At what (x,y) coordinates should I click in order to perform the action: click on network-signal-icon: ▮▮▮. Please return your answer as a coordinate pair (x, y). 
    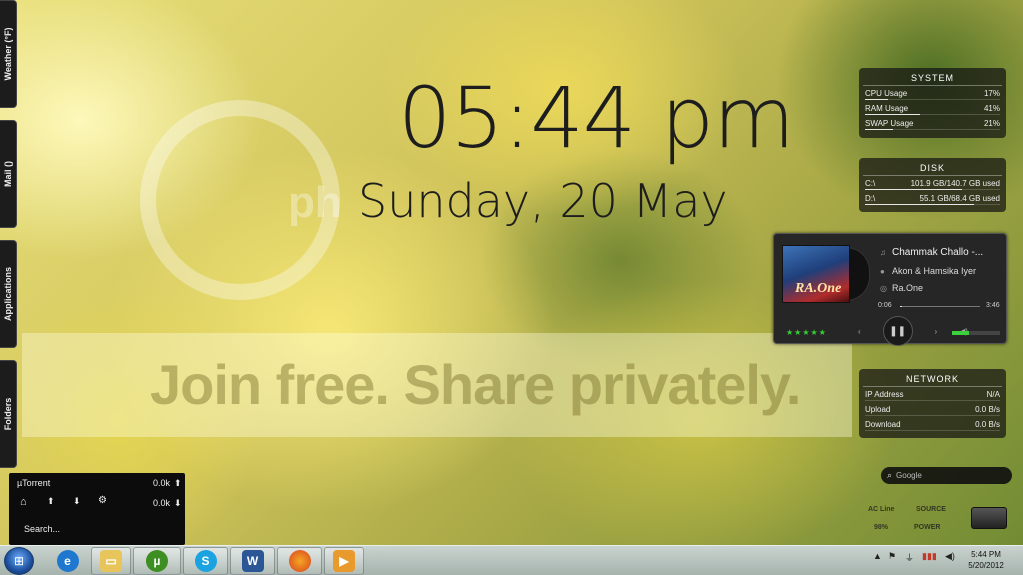
    Looking at the image, I should click on (929, 556).